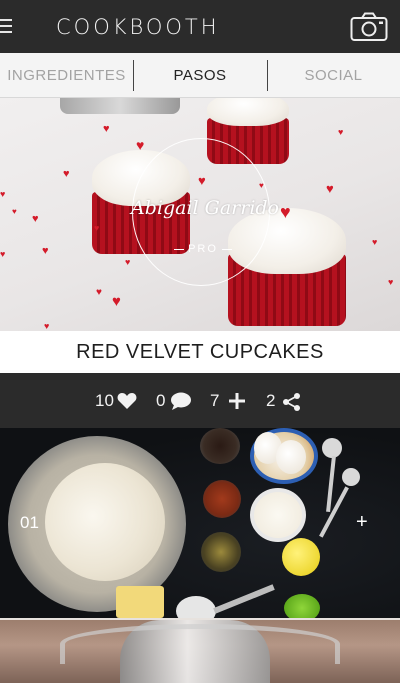 Image resolution: width=400 pixels, height=683 pixels. What do you see at coordinates (333, 75) in the screenshot?
I see `tab-social: SOCIAL` at bounding box center [333, 75].